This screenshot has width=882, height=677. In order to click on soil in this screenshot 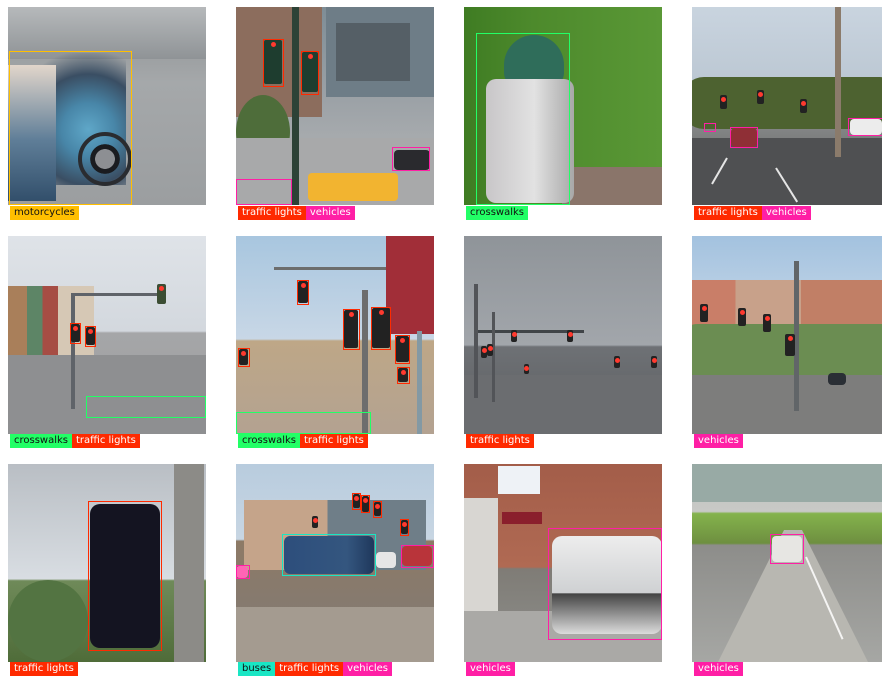, I will do `click(612, 186)`.